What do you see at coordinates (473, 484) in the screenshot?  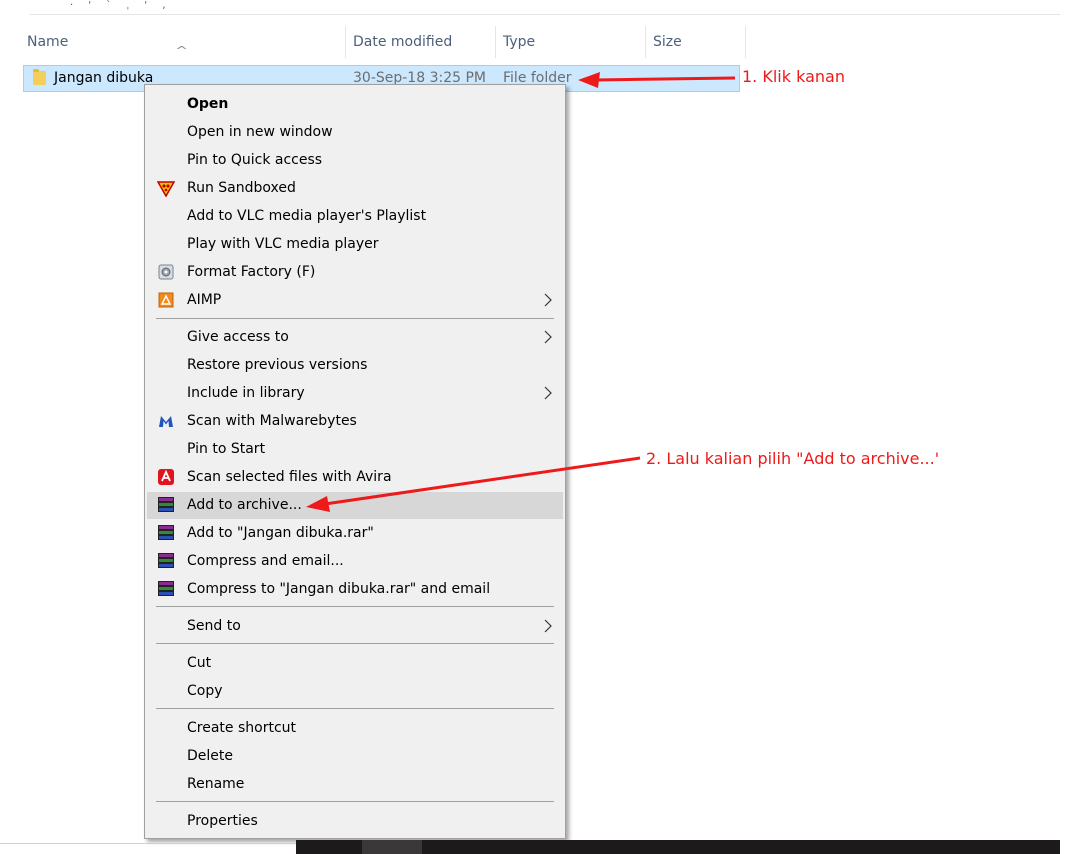 I see `annotation-arrow-step2` at bounding box center [473, 484].